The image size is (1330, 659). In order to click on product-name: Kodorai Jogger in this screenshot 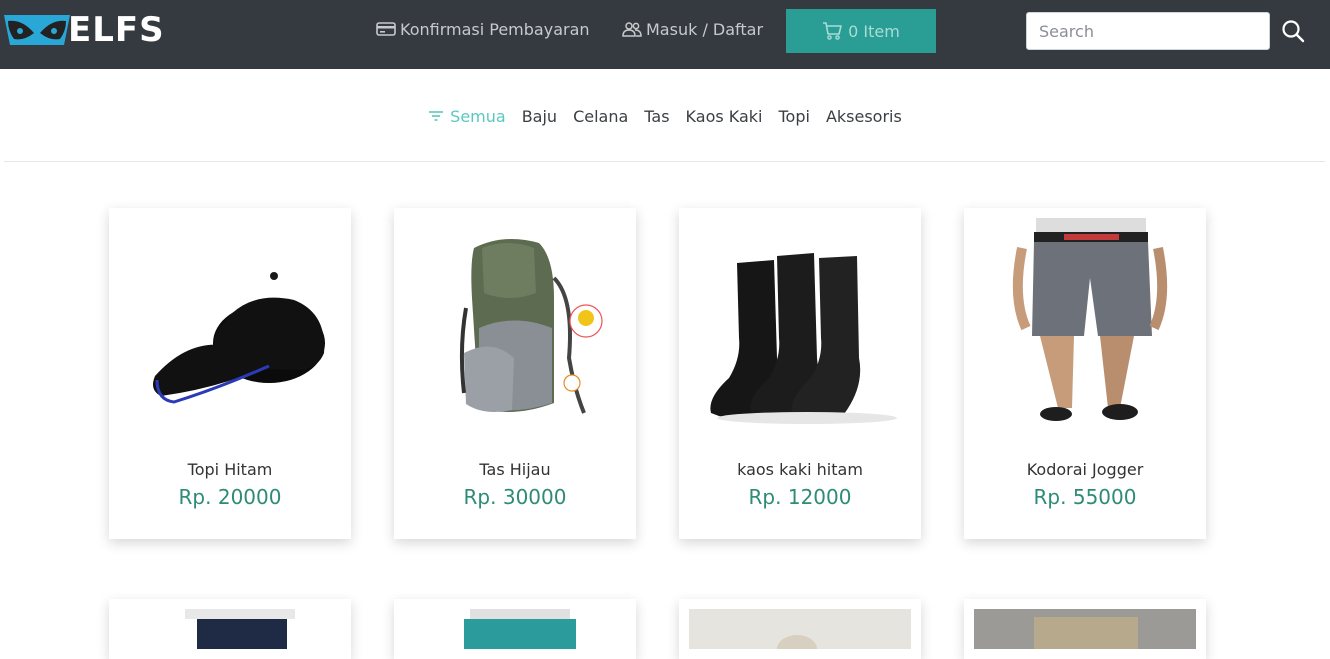, I will do `click(1085, 469)`.